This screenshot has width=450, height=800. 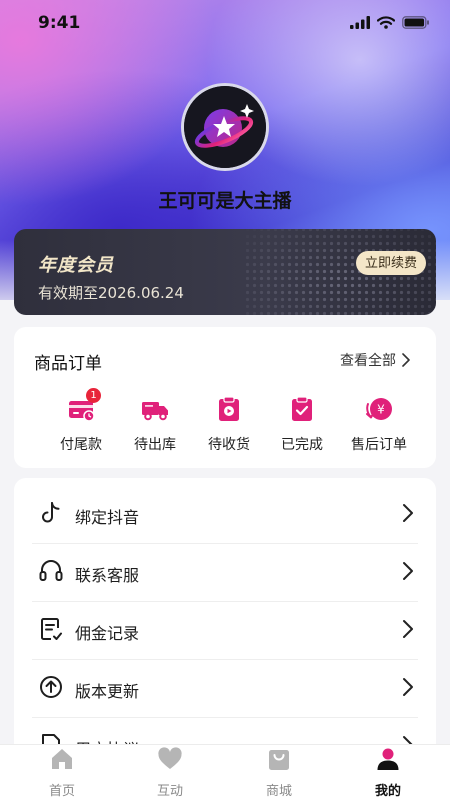 What do you see at coordinates (155, 409) in the screenshot?
I see `delivery-truck-icon` at bounding box center [155, 409].